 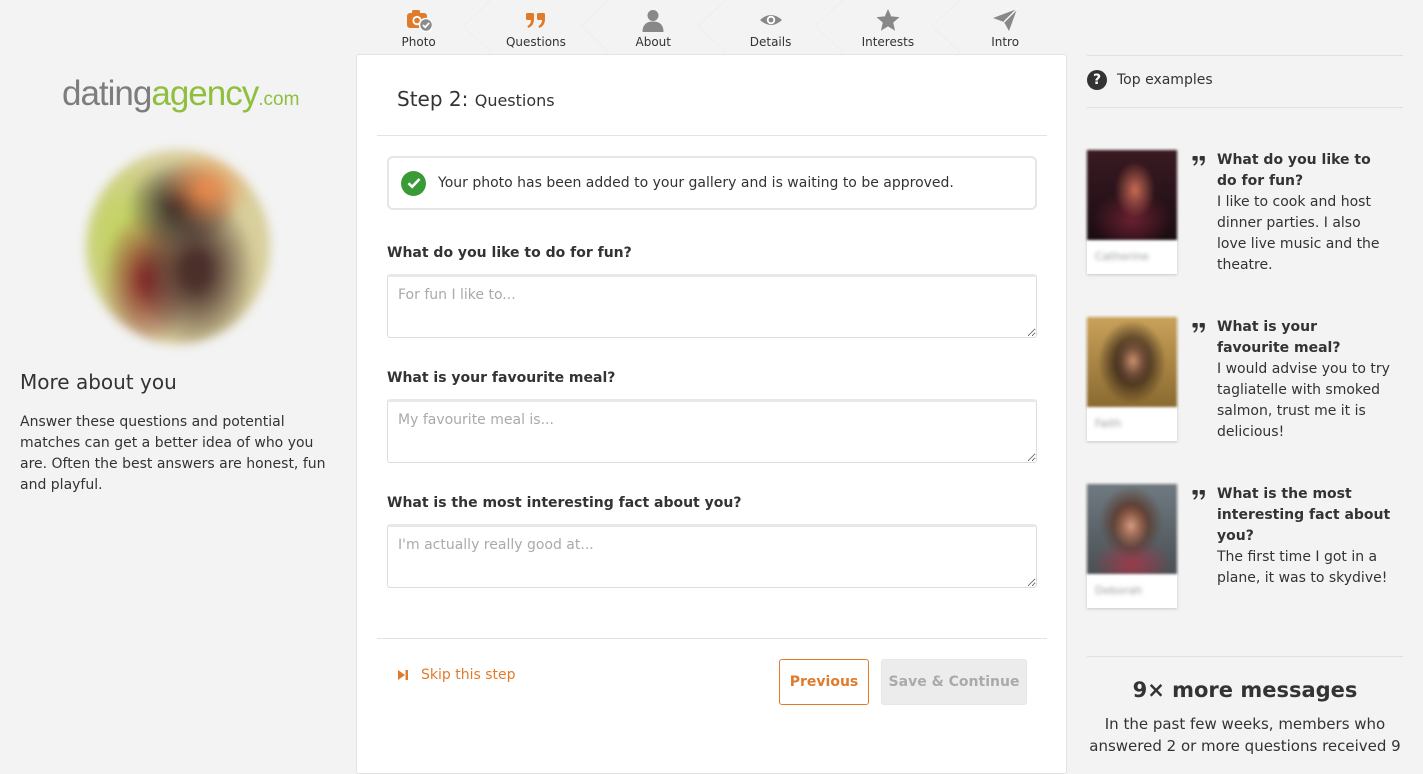 What do you see at coordinates (501, 378) in the screenshot?
I see `question-label-meal: What is your favourite meal?` at bounding box center [501, 378].